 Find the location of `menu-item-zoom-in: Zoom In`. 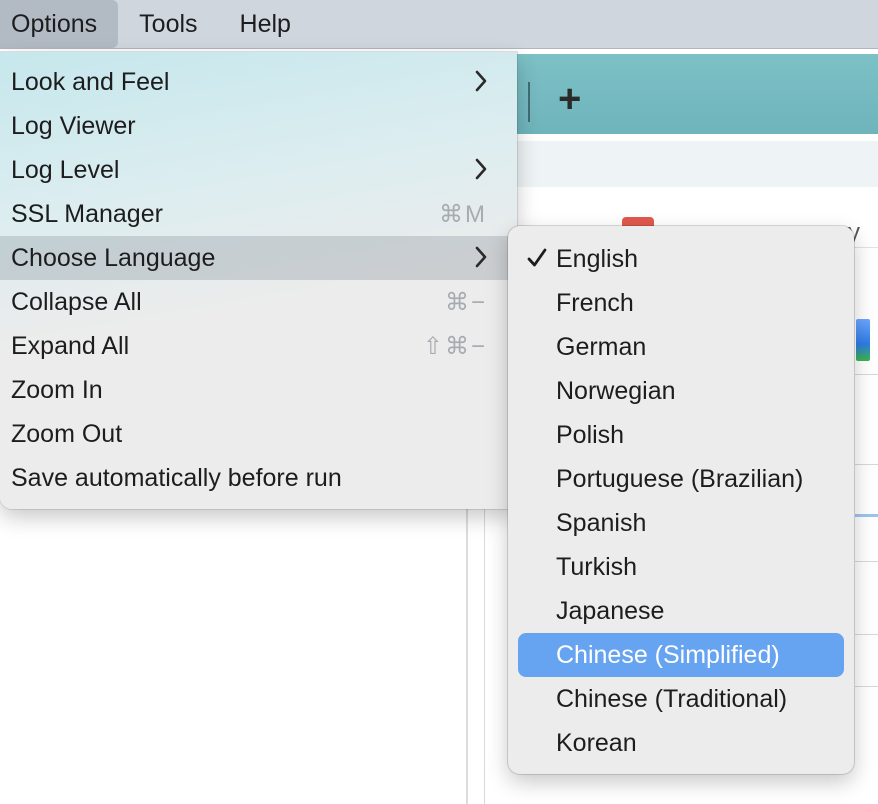

menu-item-zoom-in: Zoom In is located at coordinates (258, 390).